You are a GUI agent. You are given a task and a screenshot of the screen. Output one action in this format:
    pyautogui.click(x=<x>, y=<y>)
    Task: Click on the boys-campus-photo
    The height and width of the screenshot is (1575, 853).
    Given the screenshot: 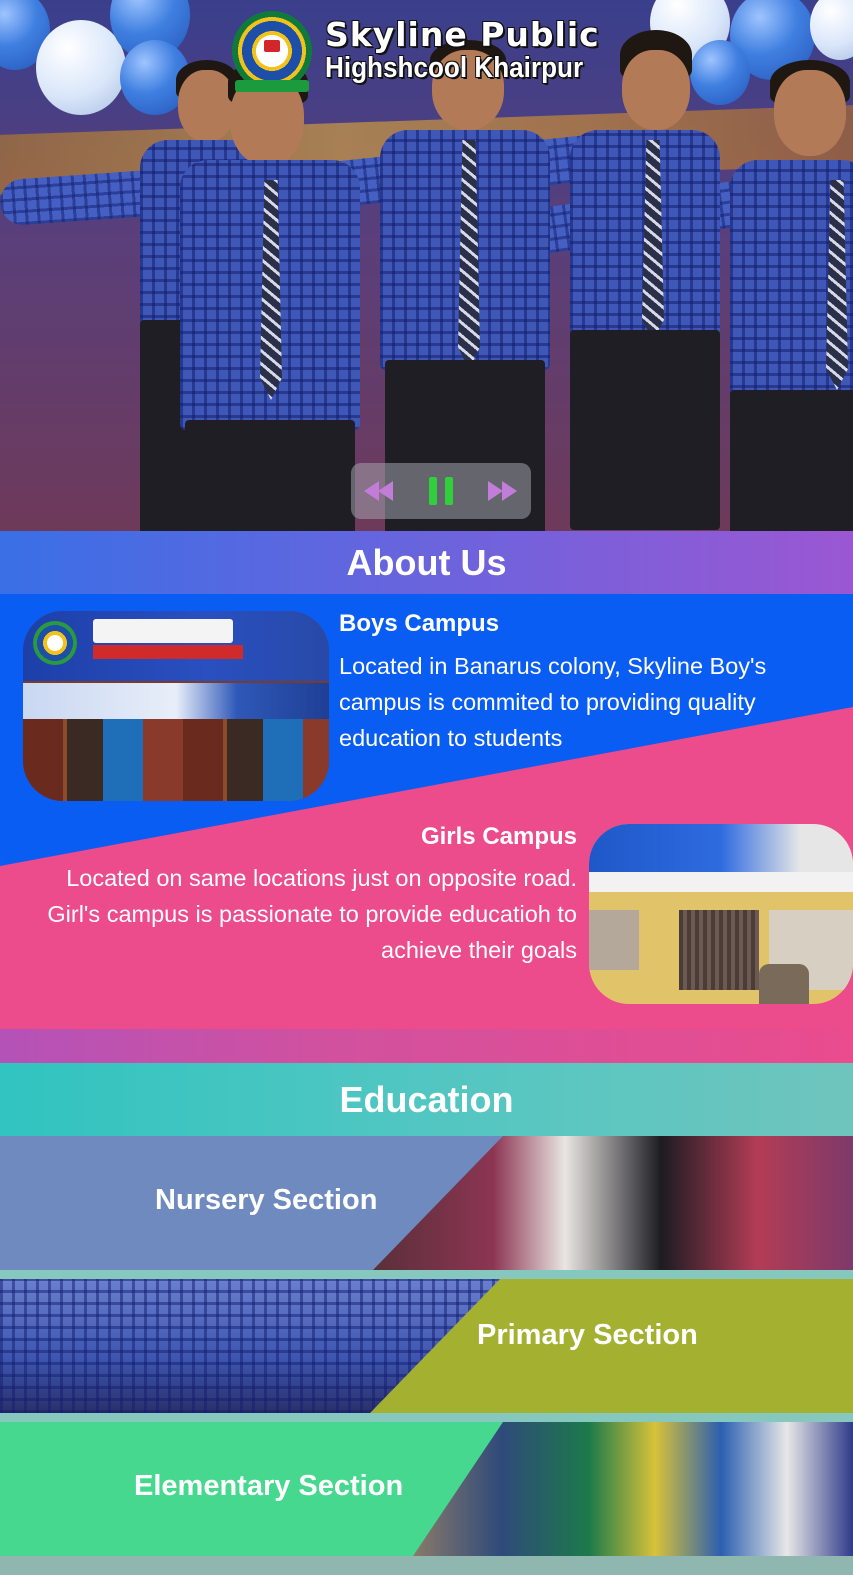 What is the action you would take?
    pyautogui.click(x=176, y=706)
    